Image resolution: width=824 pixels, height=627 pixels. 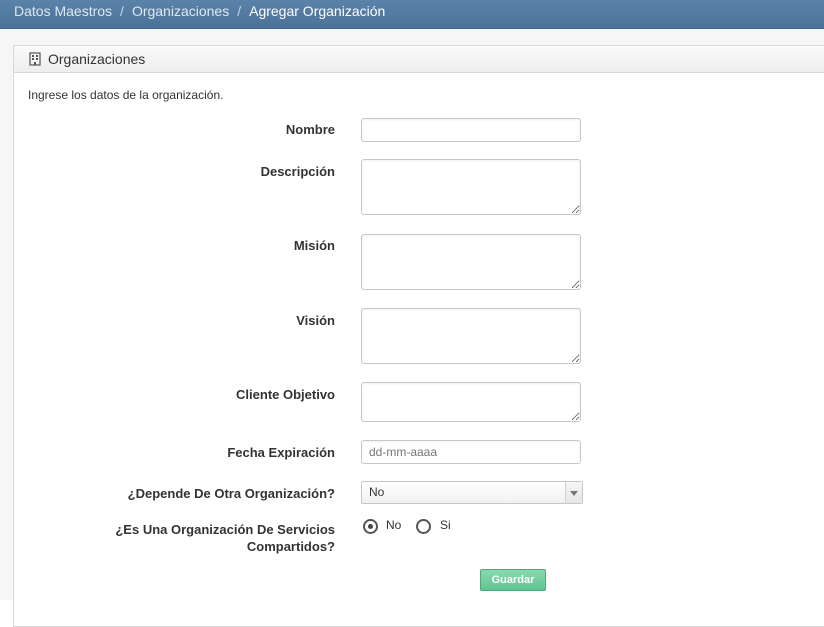 I want to click on building-icon, so click(x=35, y=59).